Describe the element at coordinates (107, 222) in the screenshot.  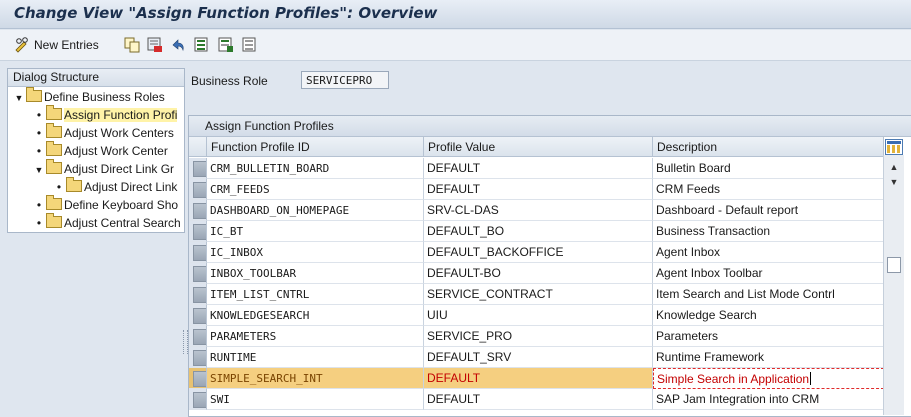
I see `tree-item-adjust-central-search: • Adjust Central Search` at that location.